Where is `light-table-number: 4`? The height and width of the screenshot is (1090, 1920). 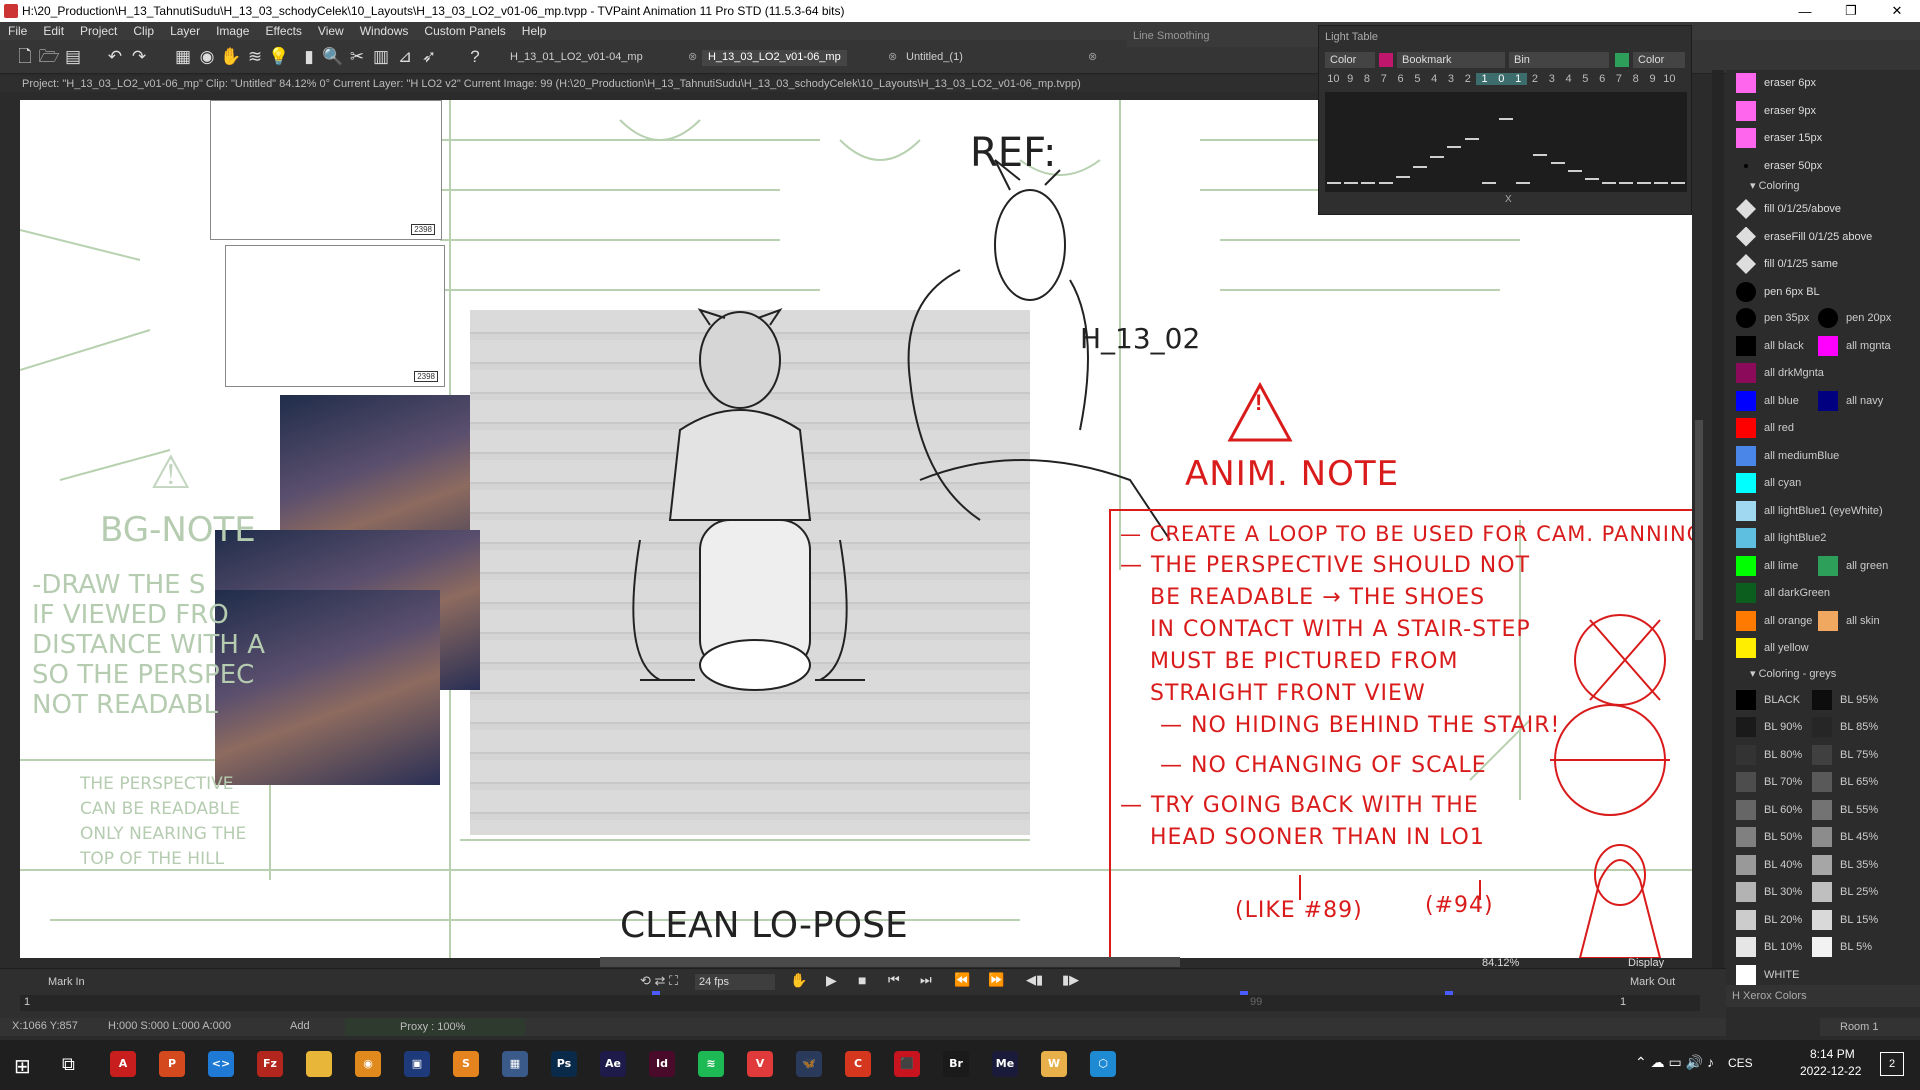 light-table-number: 4 is located at coordinates (1568, 79).